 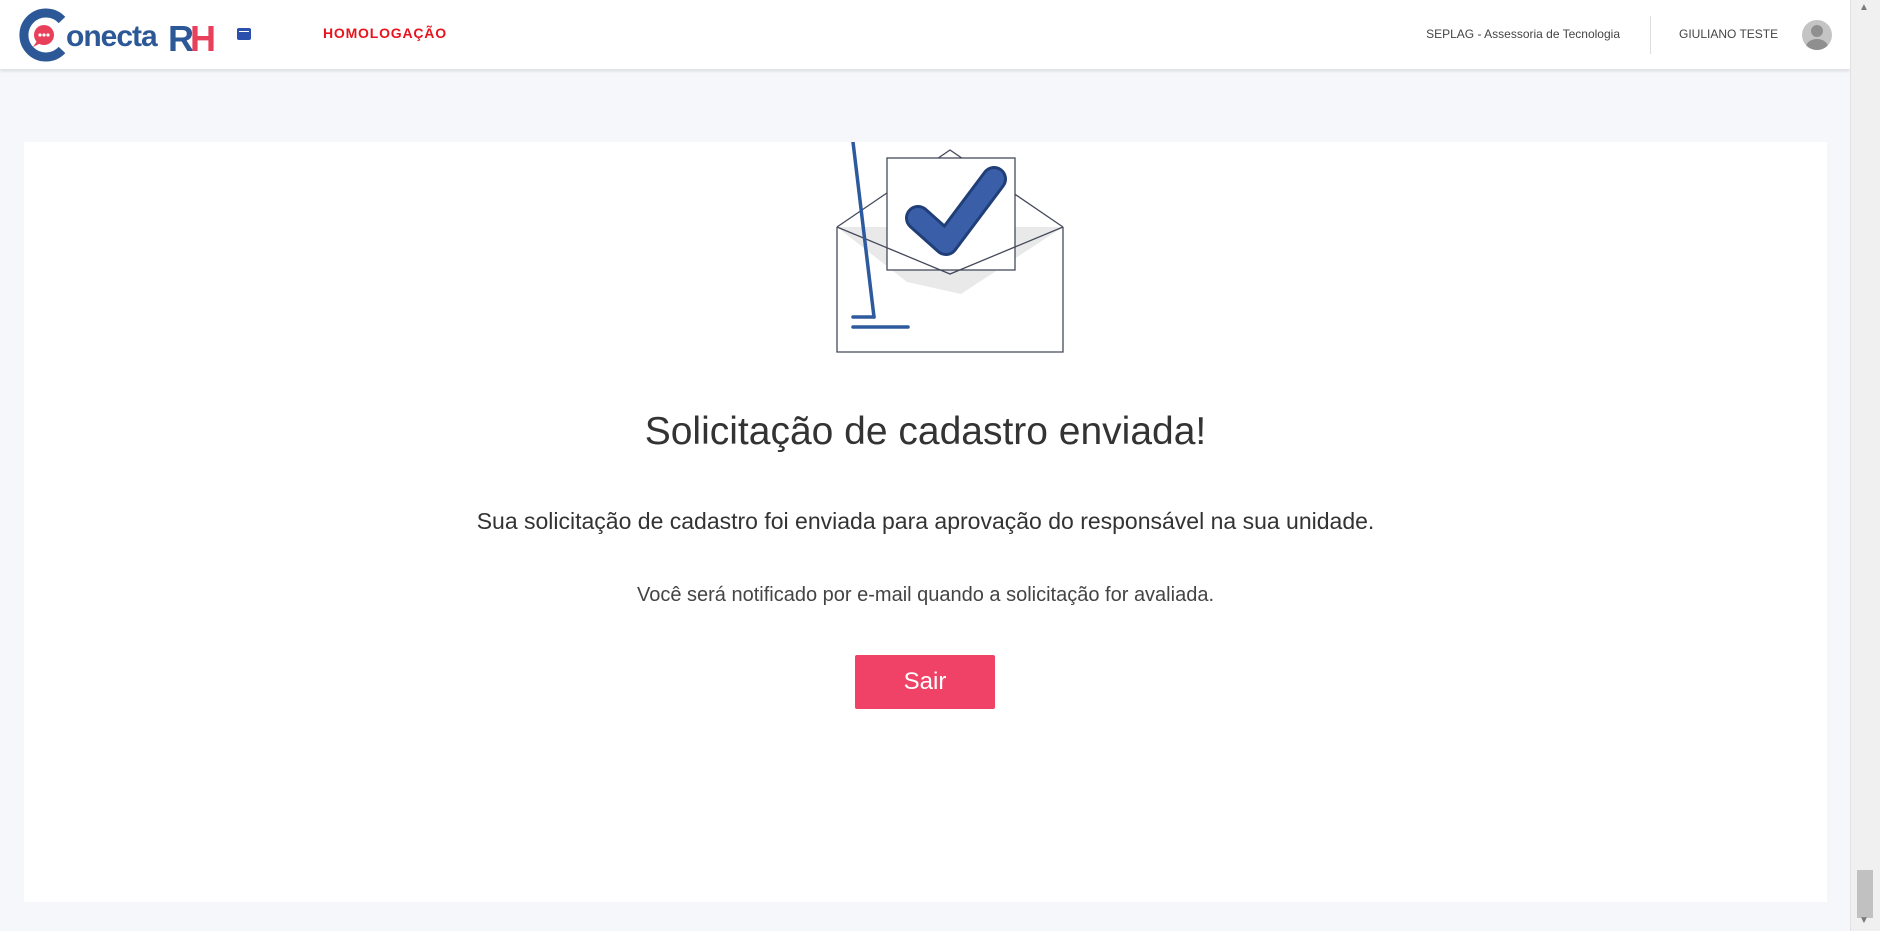 I want to click on app-menu-icon, so click(x=244, y=34).